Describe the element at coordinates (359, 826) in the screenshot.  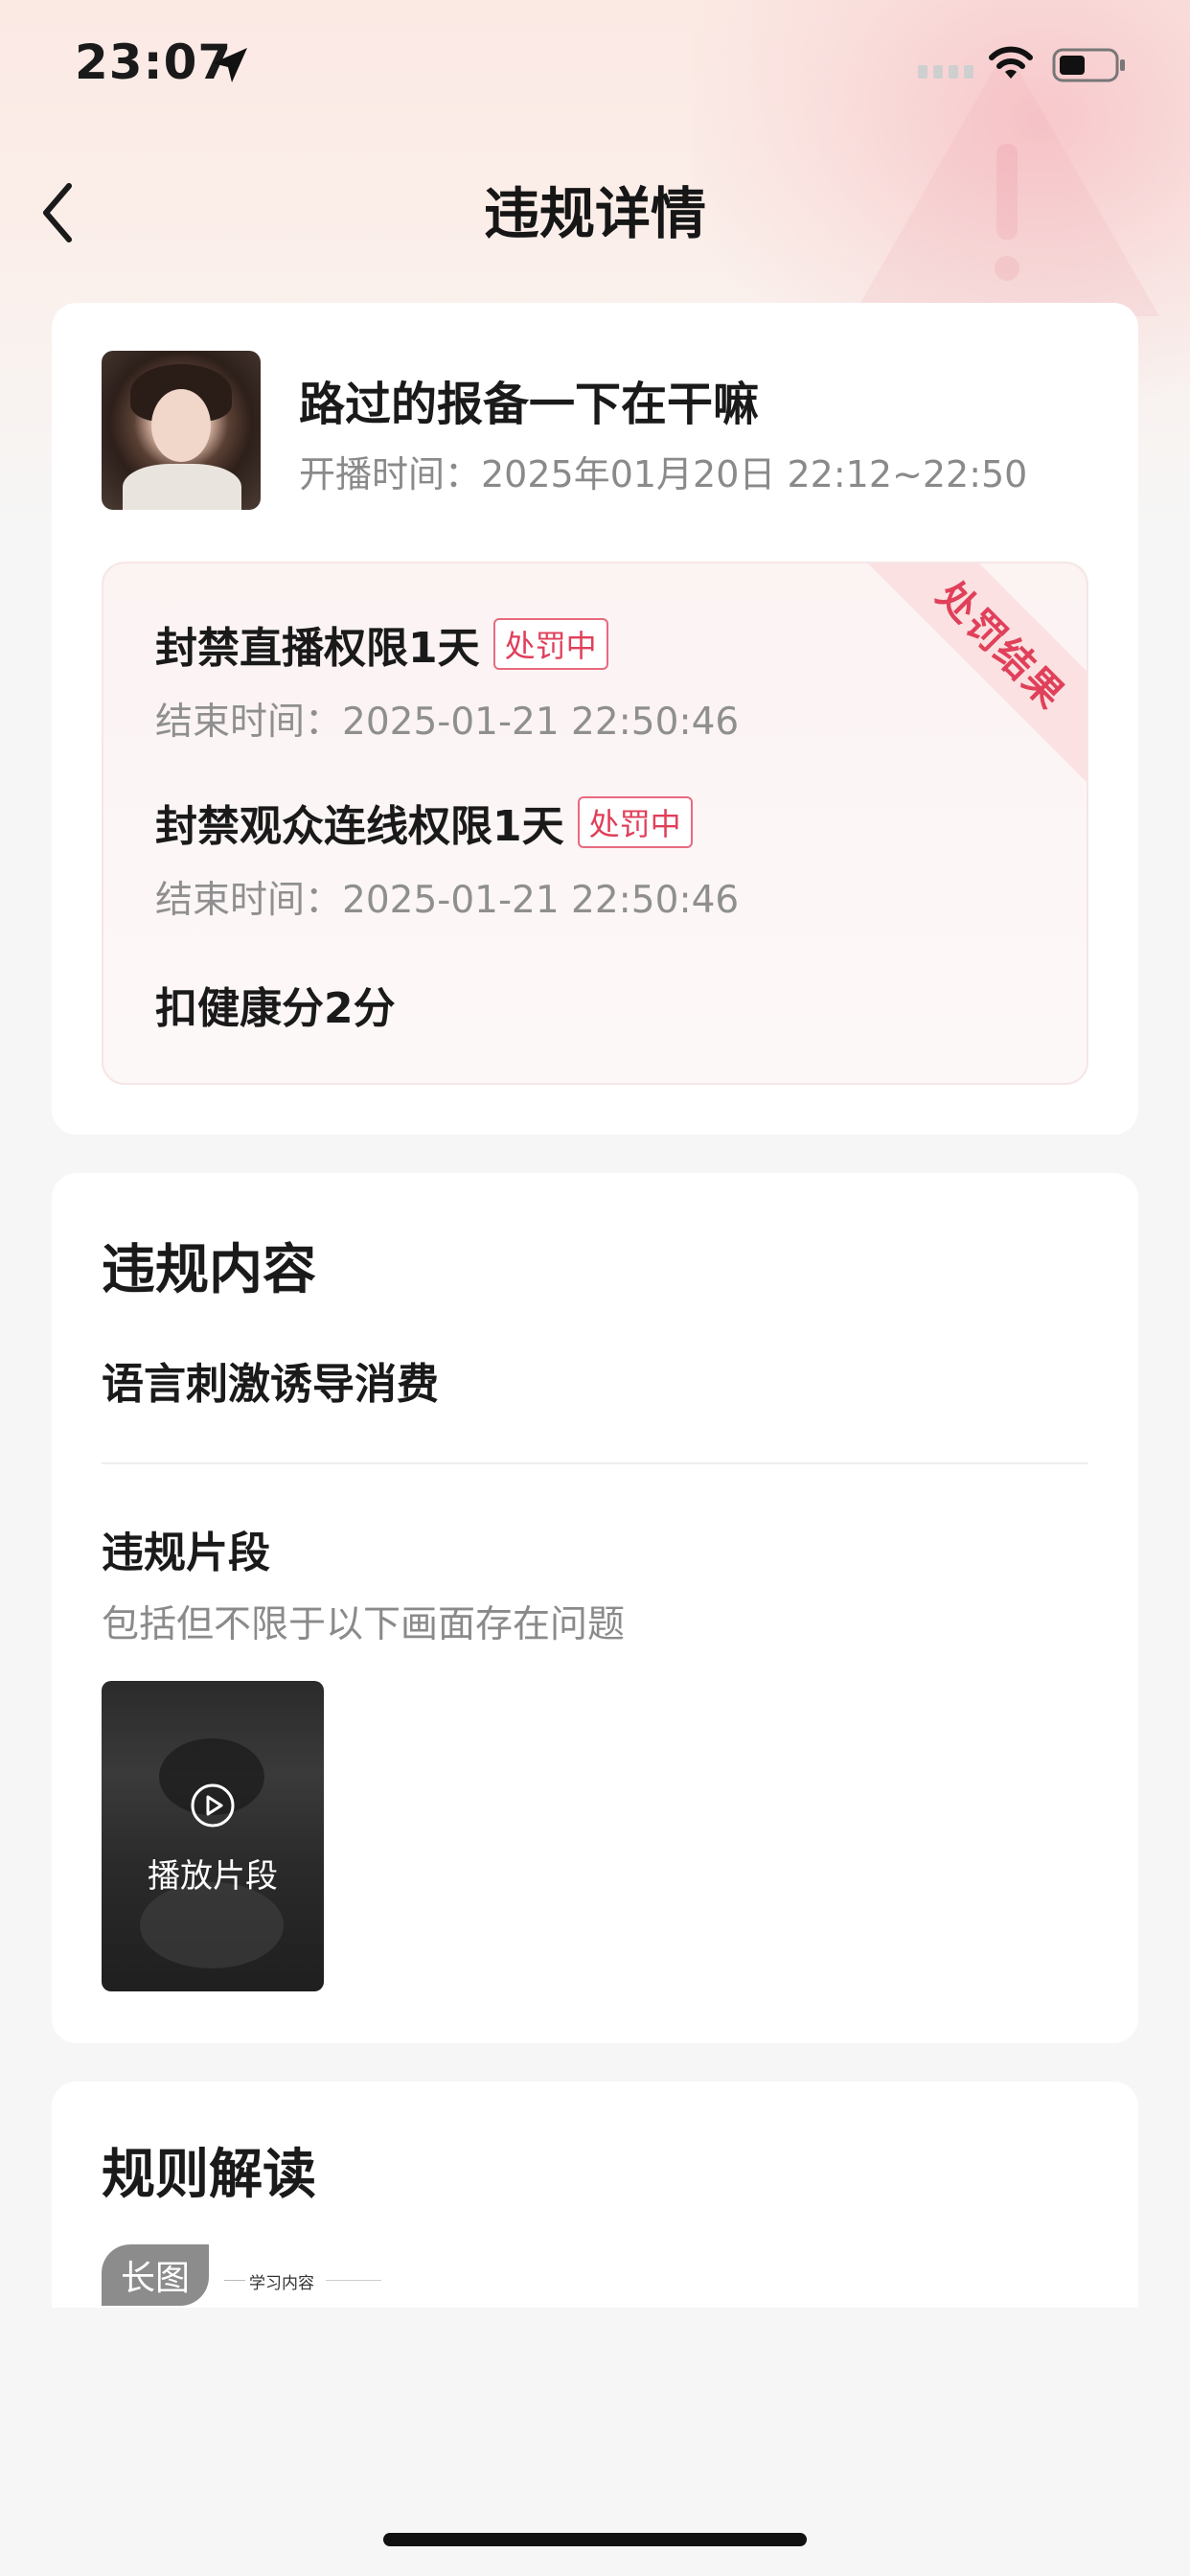
I see `penalty-item-label: 封禁观众连线权限1天` at that location.